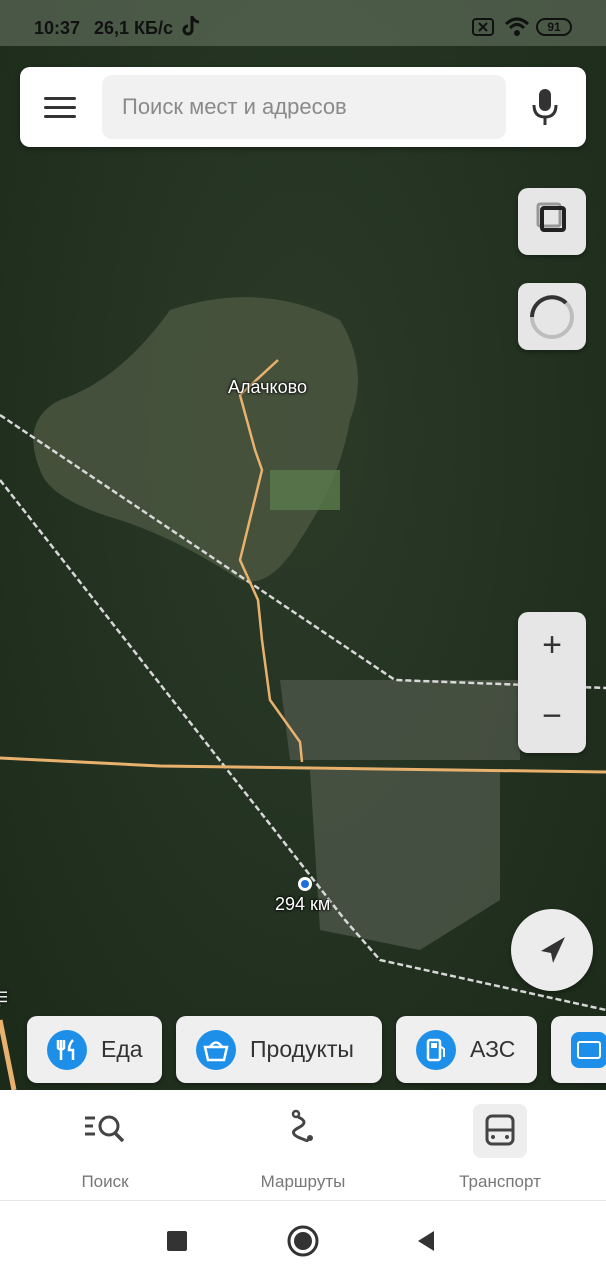 The image size is (606, 1281). Describe the element at coordinates (483, 27) in the screenshot. I see `sim-disabled-icon` at that location.